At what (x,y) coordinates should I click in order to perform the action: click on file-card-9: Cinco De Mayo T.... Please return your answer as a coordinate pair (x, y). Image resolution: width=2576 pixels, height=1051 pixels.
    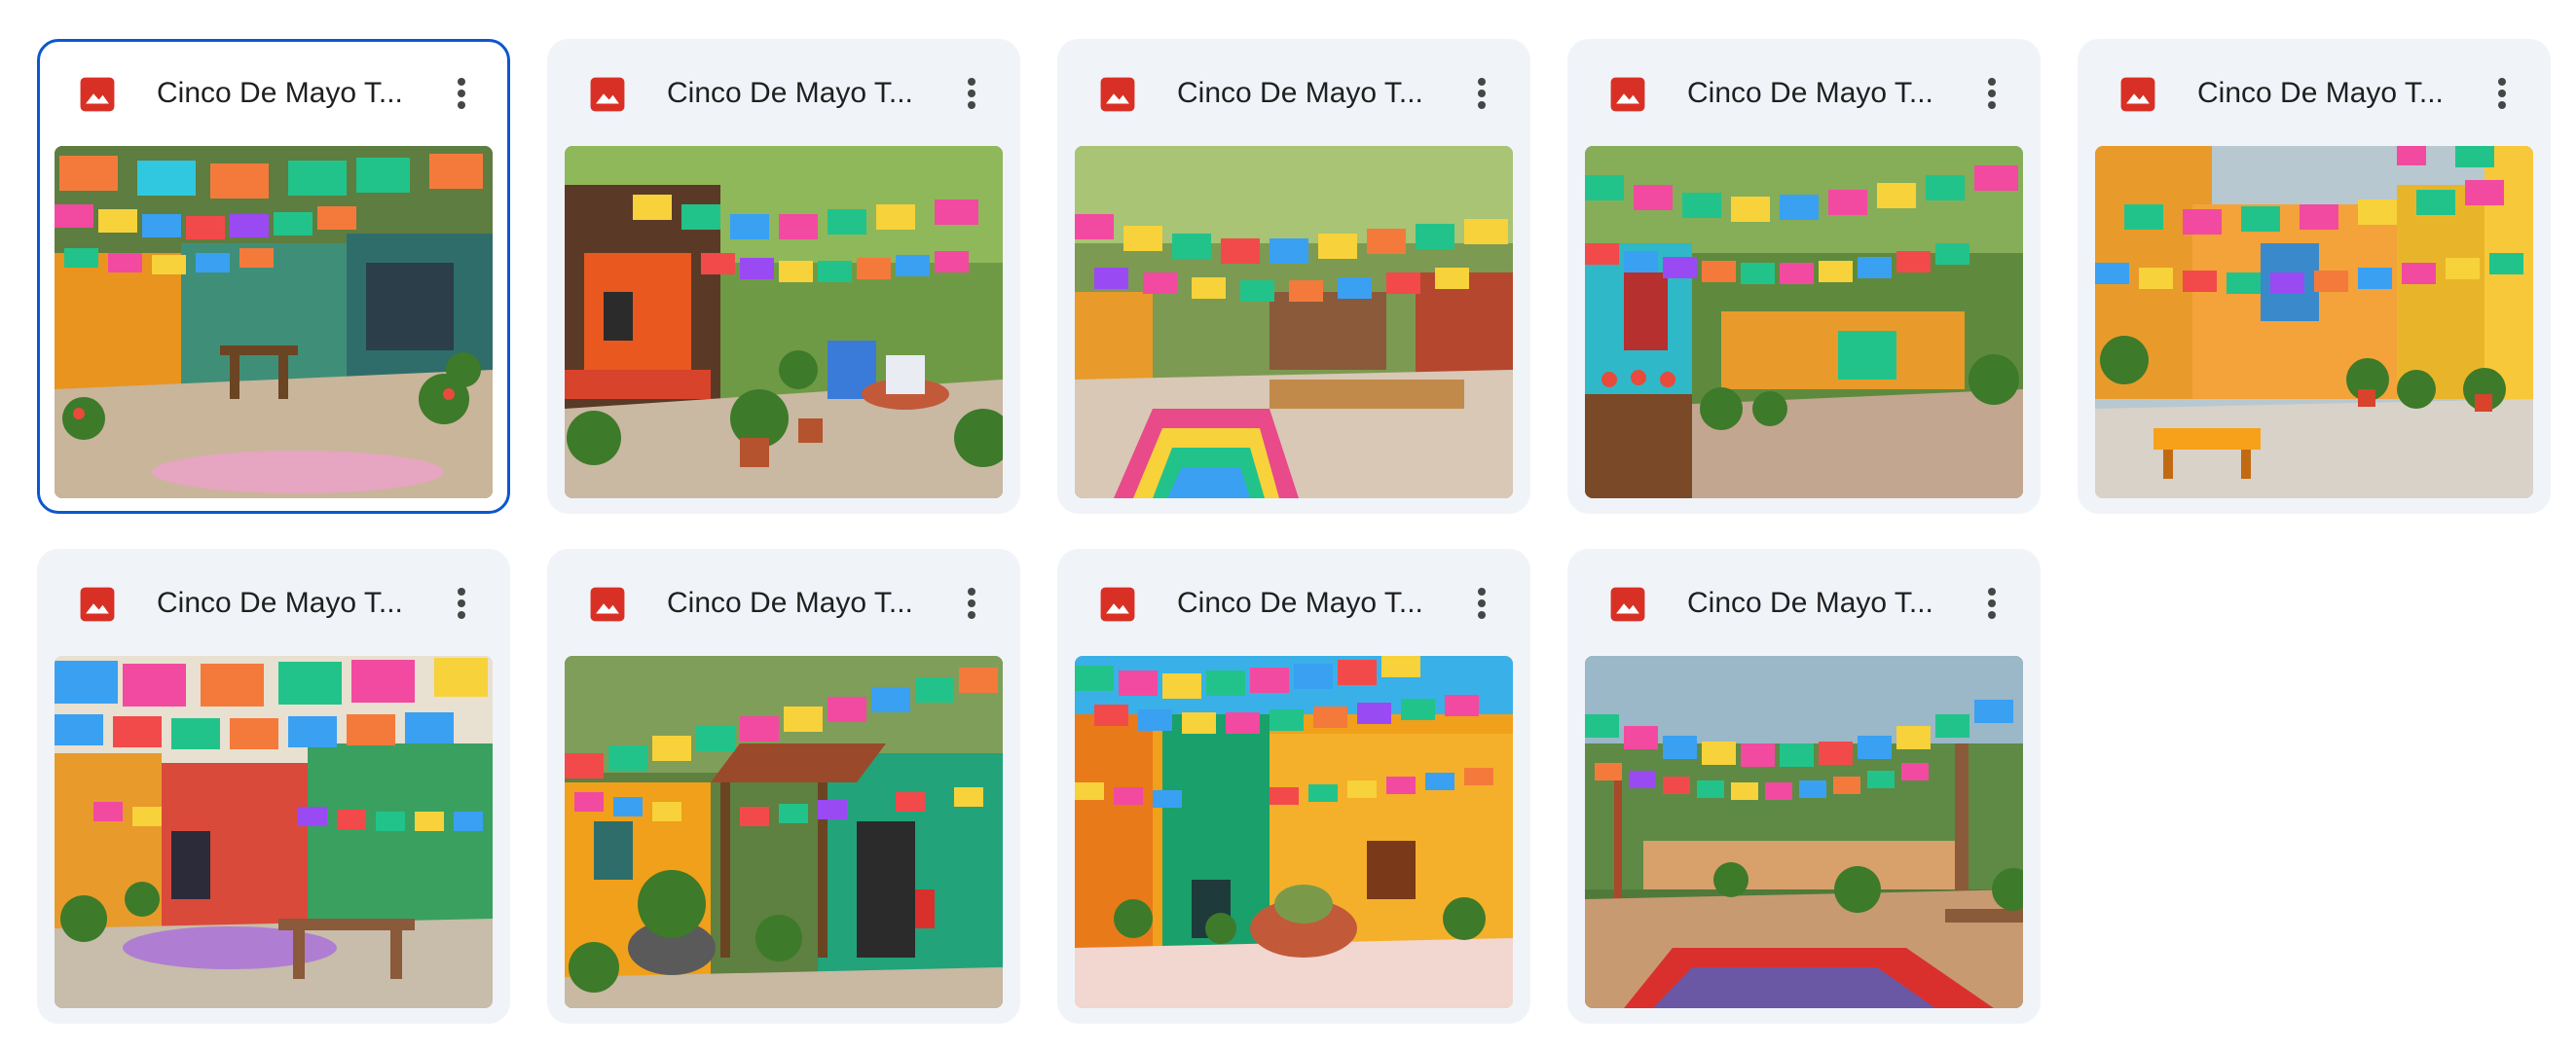
    Looking at the image, I should click on (1804, 786).